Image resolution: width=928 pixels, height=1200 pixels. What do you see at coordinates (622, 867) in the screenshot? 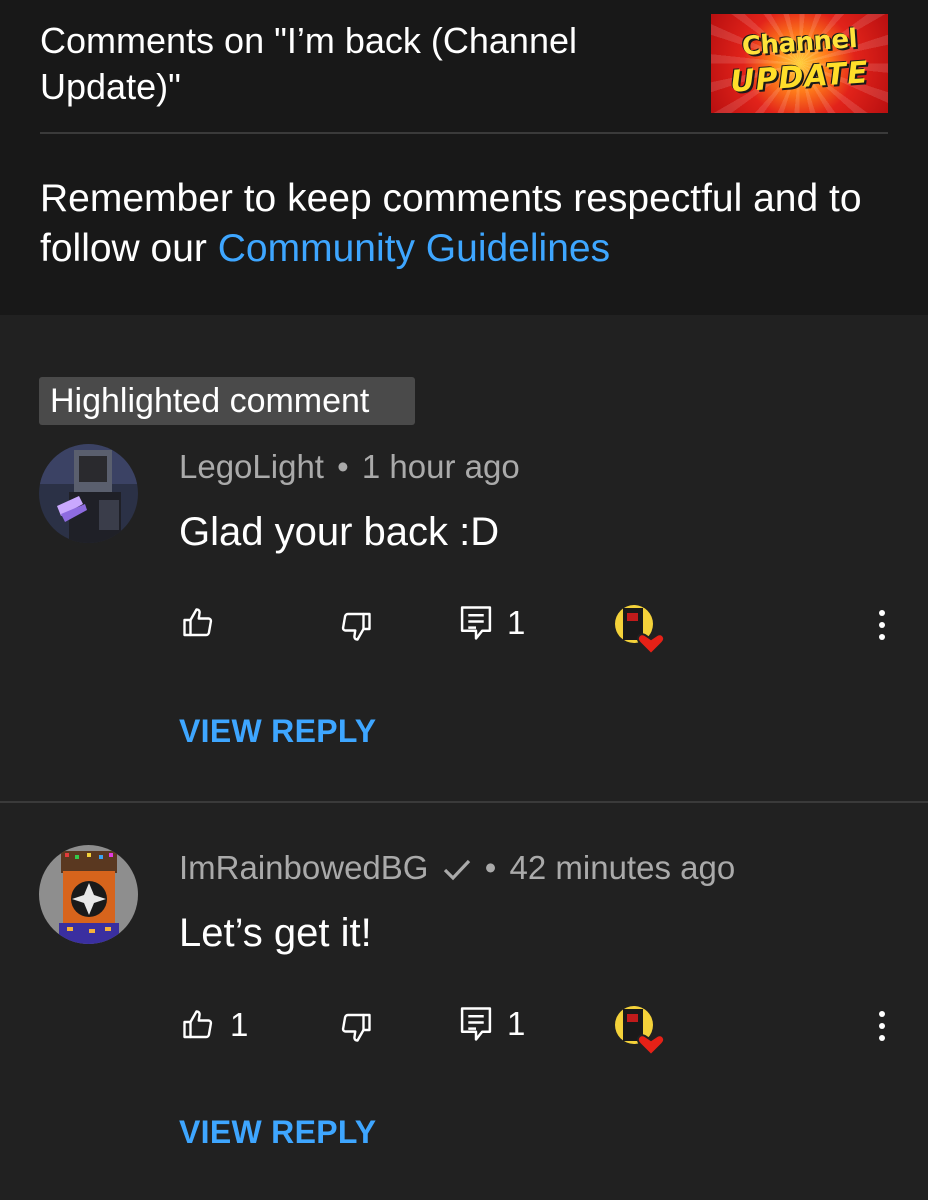
I see `comment-time: 42 minutes ago` at bounding box center [622, 867].